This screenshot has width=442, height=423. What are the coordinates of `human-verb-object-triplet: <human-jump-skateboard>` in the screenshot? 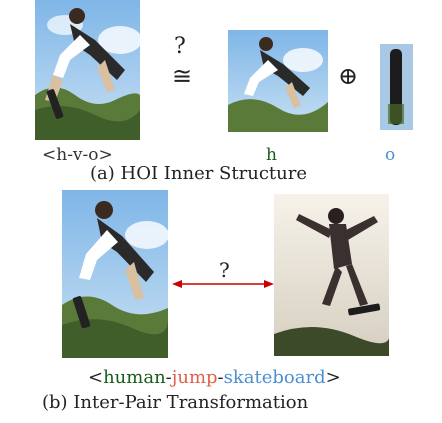 It's located at (214, 377).